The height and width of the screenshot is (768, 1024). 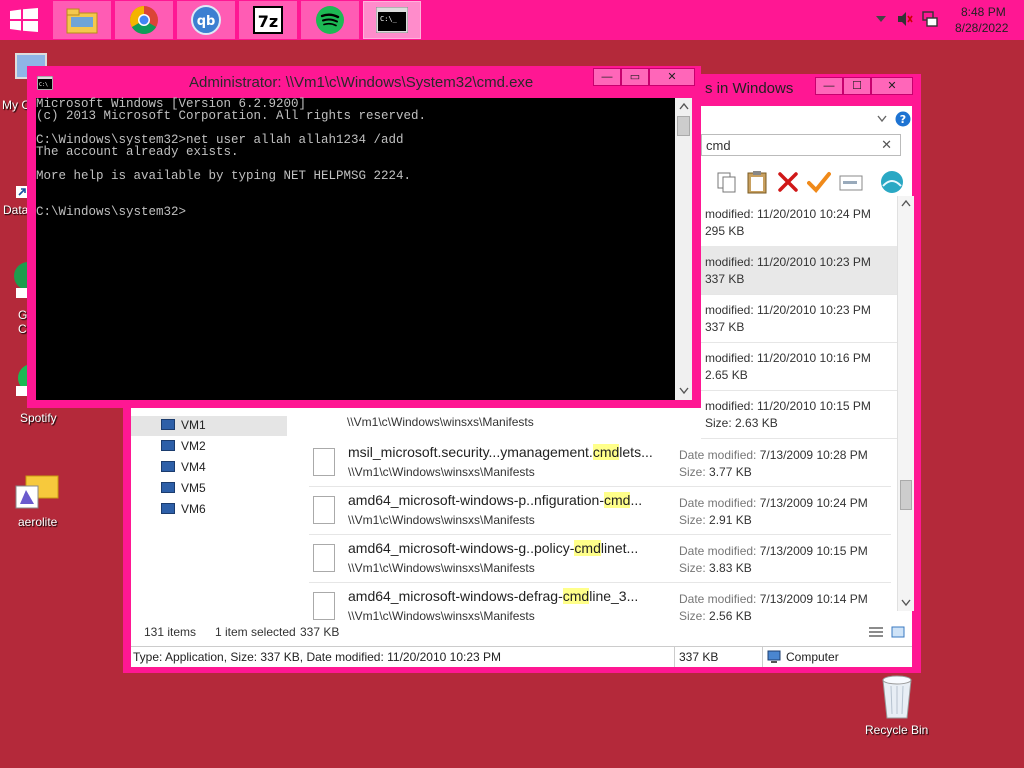 What do you see at coordinates (892, 182) in the screenshot?
I see `network-globe-icon` at bounding box center [892, 182].